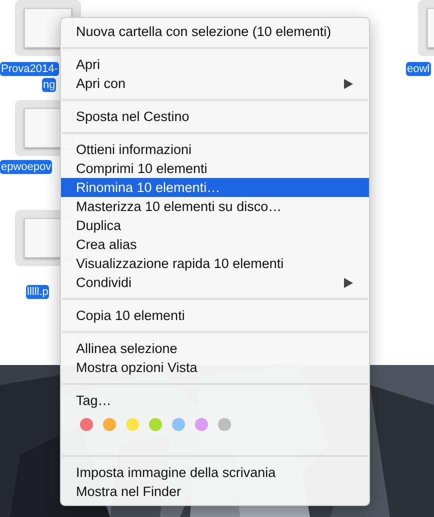 This screenshot has width=434, height=517. What do you see at coordinates (215, 491) in the screenshot?
I see `menu-item: Mostra nel Finder` at bounding box center [215, 491].